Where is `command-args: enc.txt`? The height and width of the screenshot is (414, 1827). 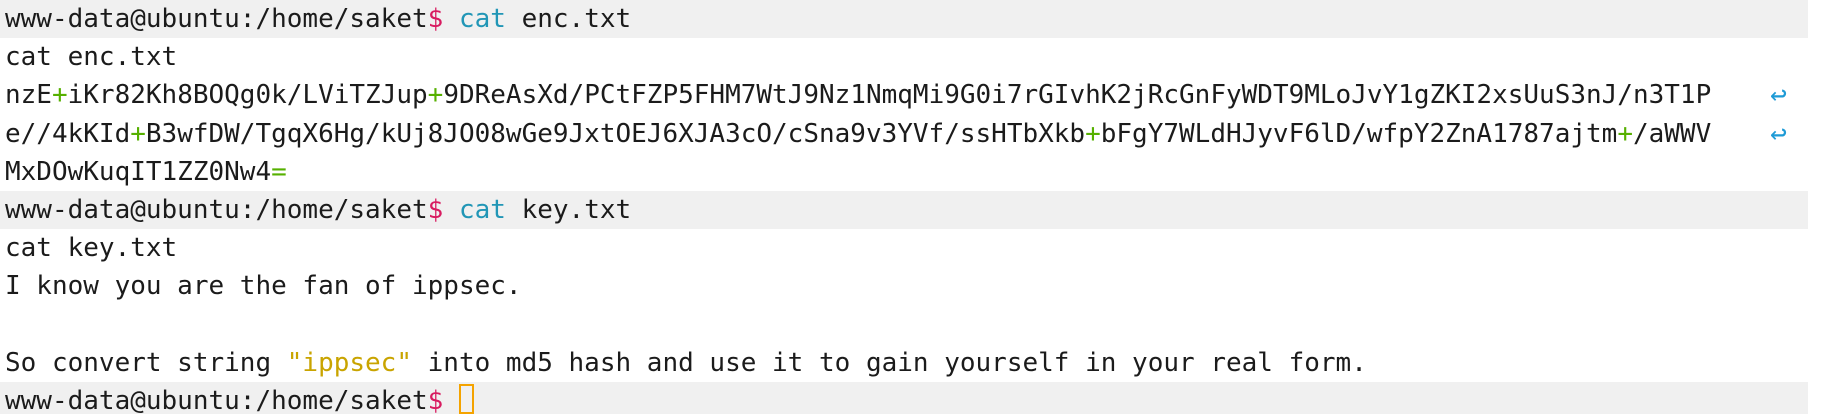
command-args: enc.txt is located at coordinates (568, 19).